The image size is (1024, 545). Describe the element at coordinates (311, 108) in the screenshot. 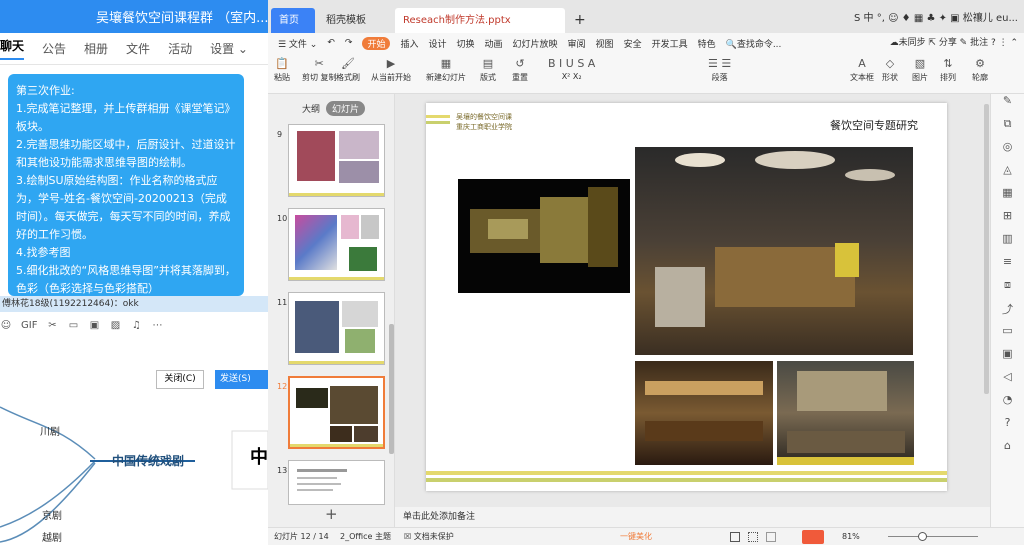

I see `tab-outline: 大纲` at that location.